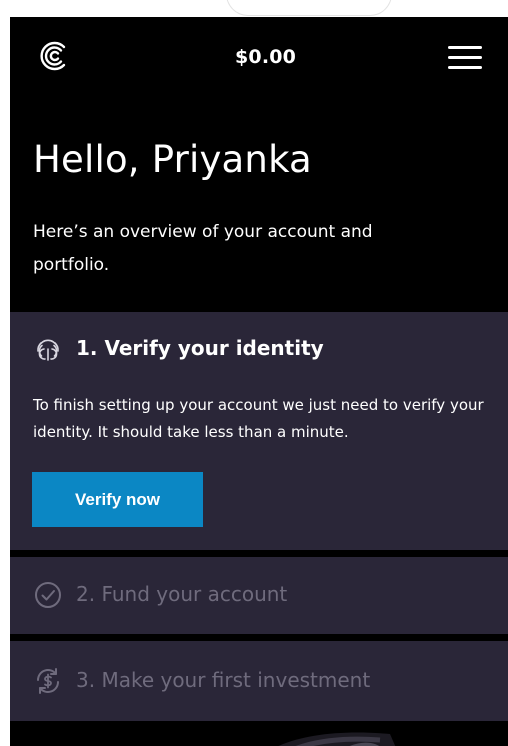  What do you see at coordinates (465, 57) in the screenshot?
I see `hamburger-menu-icon` at bounding box center [465, 57].